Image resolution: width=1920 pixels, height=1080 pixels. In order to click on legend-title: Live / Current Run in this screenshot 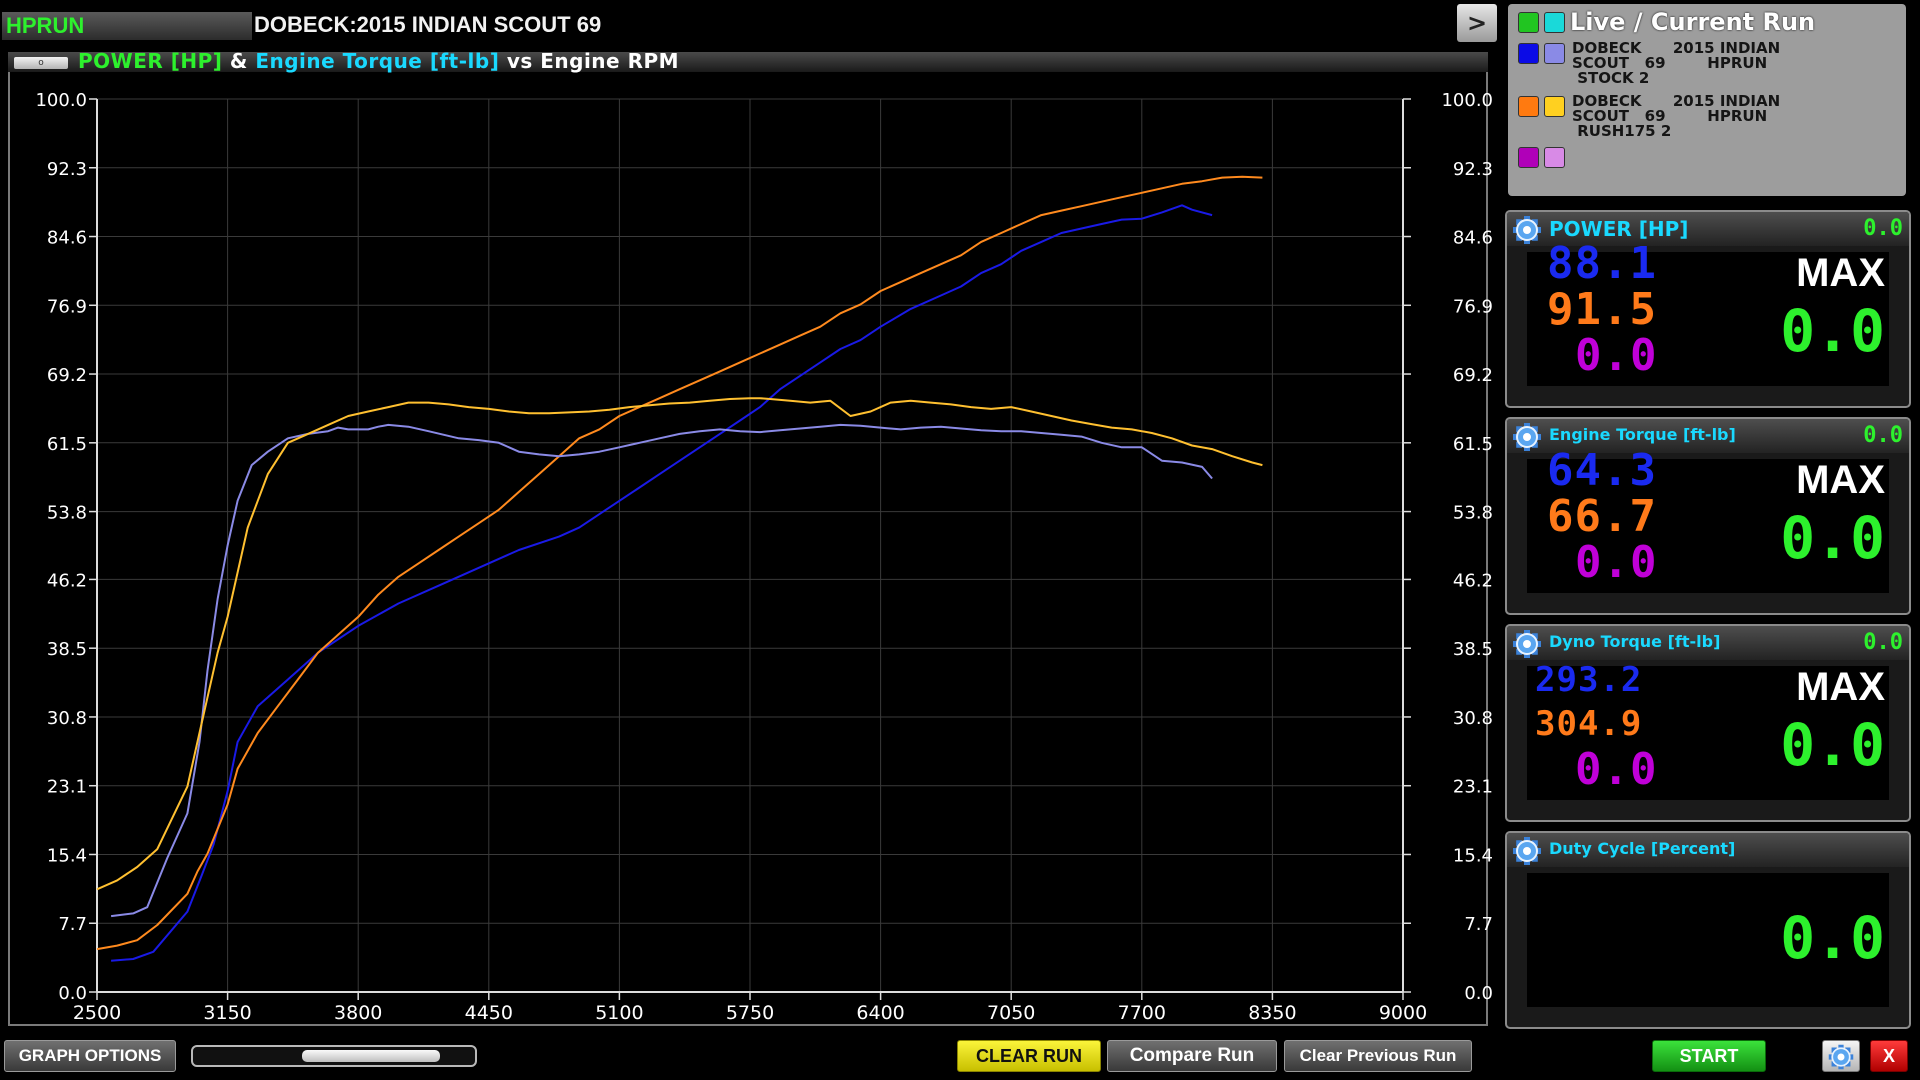, I will do `click(1693, 22)`.